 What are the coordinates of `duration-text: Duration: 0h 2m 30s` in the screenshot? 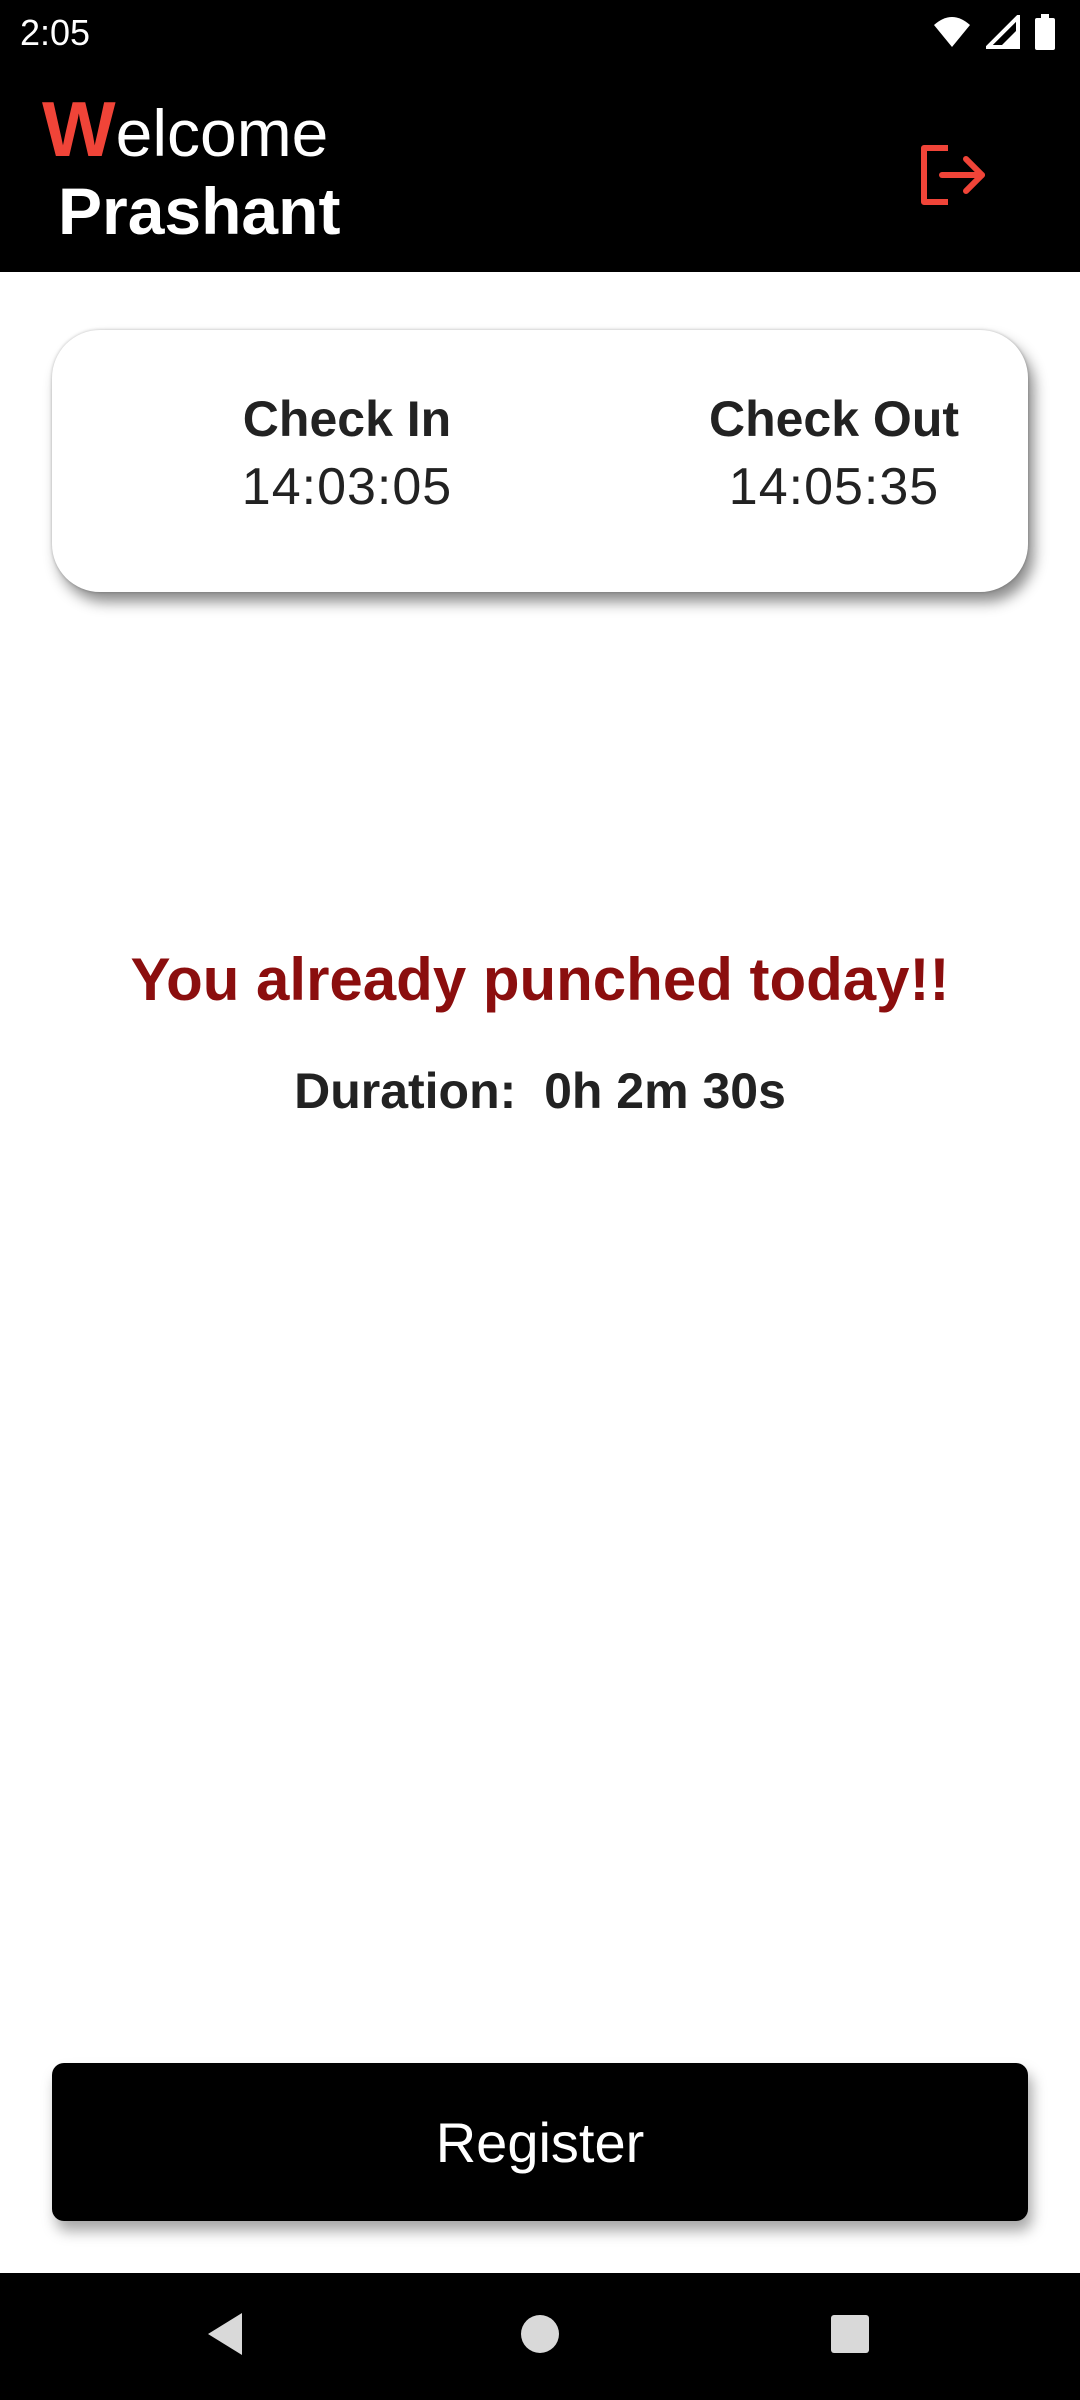 It's located at (540, 1091).